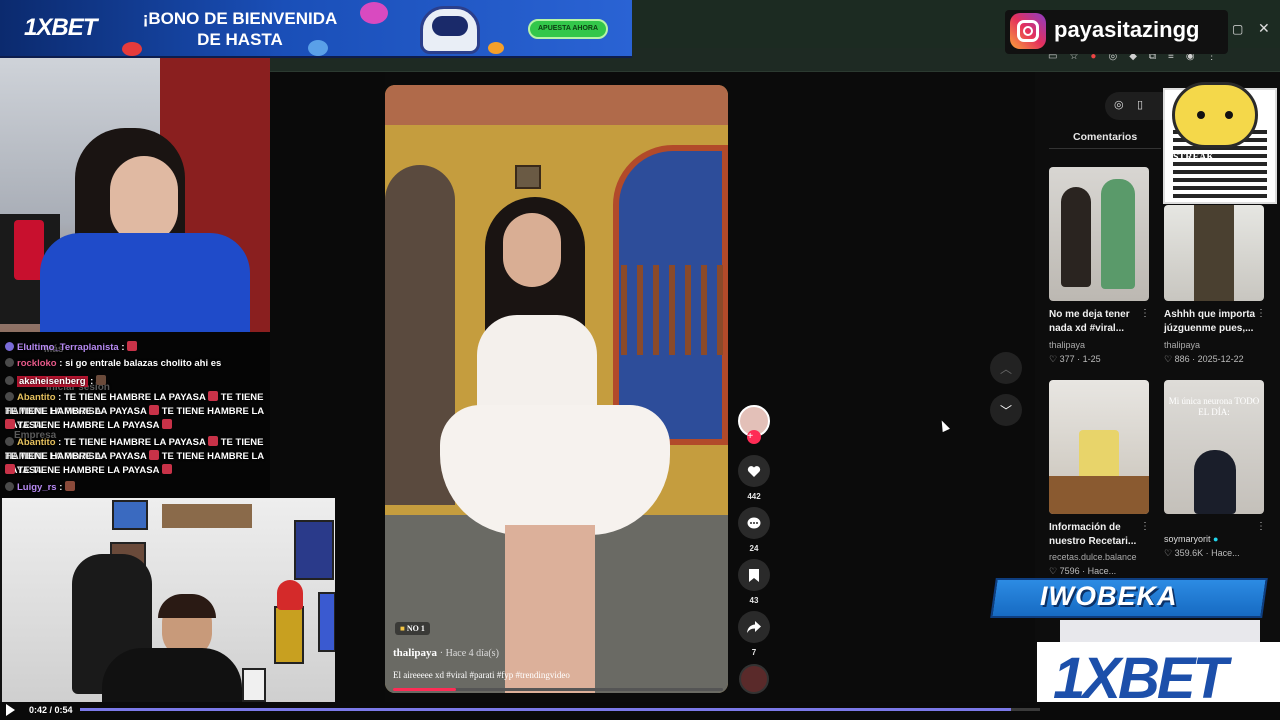 The width and height of the screenshot is (1280, 720). Describe the element at coordinates (290, 595) in the screenshot. I see `santa-figure` at that location.